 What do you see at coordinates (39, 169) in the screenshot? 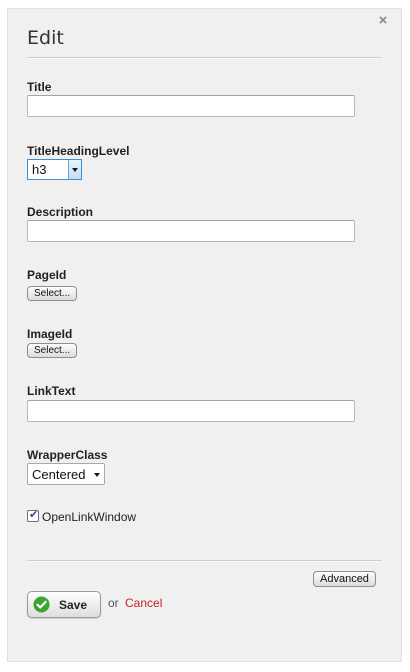
I see `title-heading-level-value: h3` at bounding box center [39, 169].